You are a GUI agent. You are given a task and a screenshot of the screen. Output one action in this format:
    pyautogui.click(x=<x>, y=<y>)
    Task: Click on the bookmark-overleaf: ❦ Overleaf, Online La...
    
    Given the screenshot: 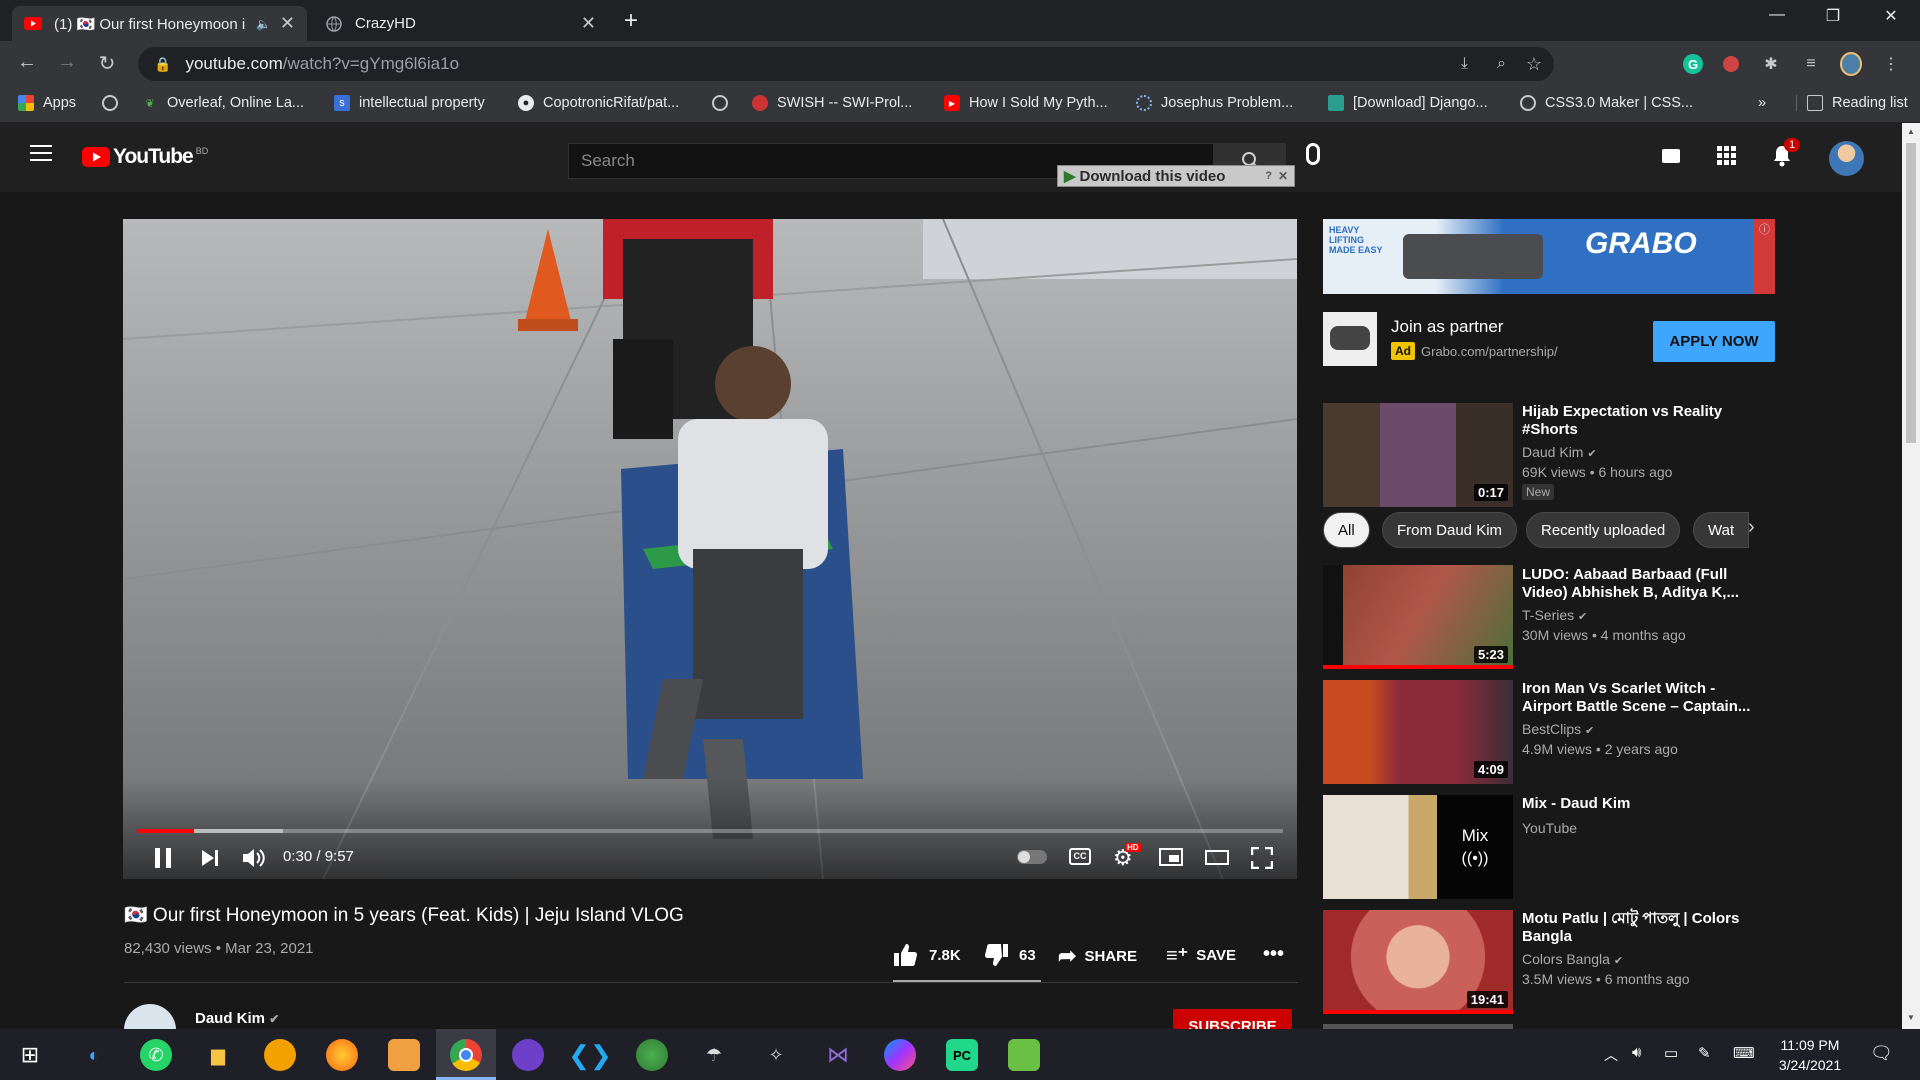 What is the action you would take?
    pyautogui.click(x=223, y=103)
    